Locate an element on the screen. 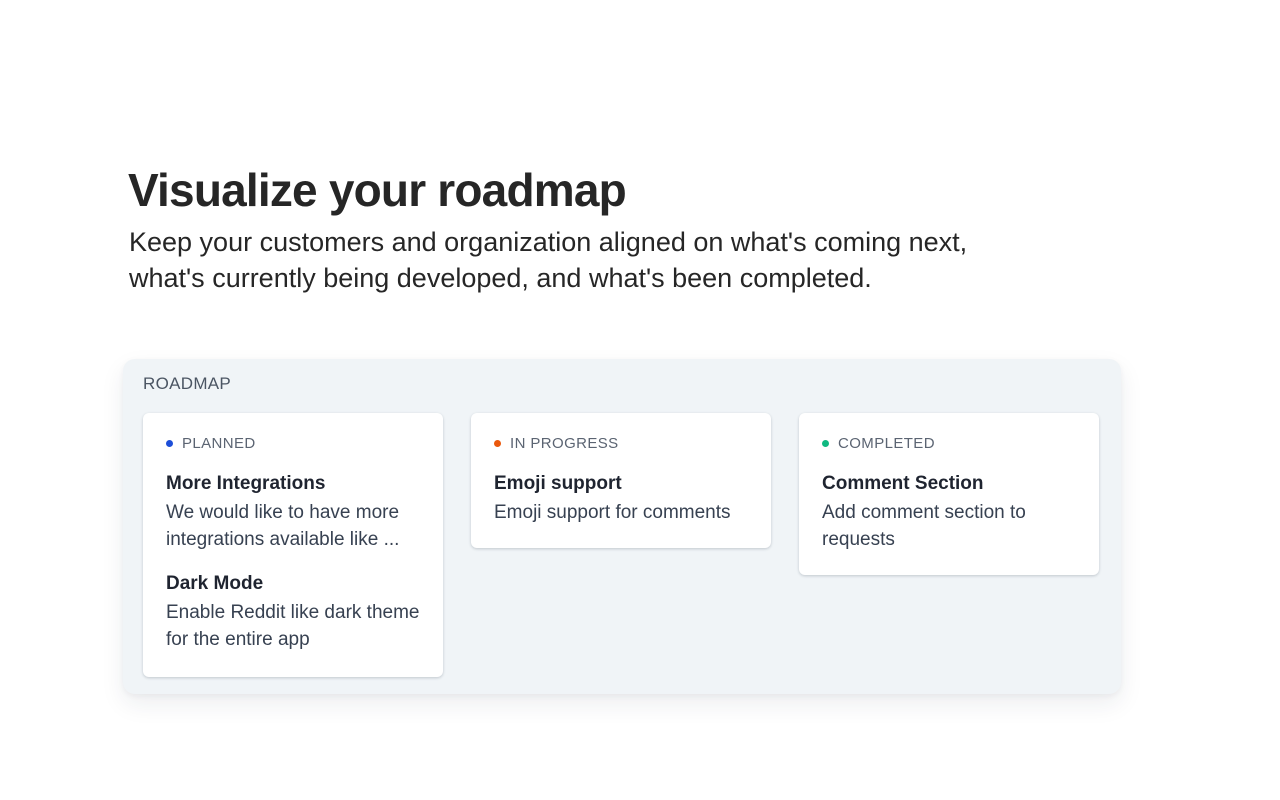 The height and width of the screenshot is (800, 1280). status-header-planned: PLANNED is located at coordinates (293, 443).